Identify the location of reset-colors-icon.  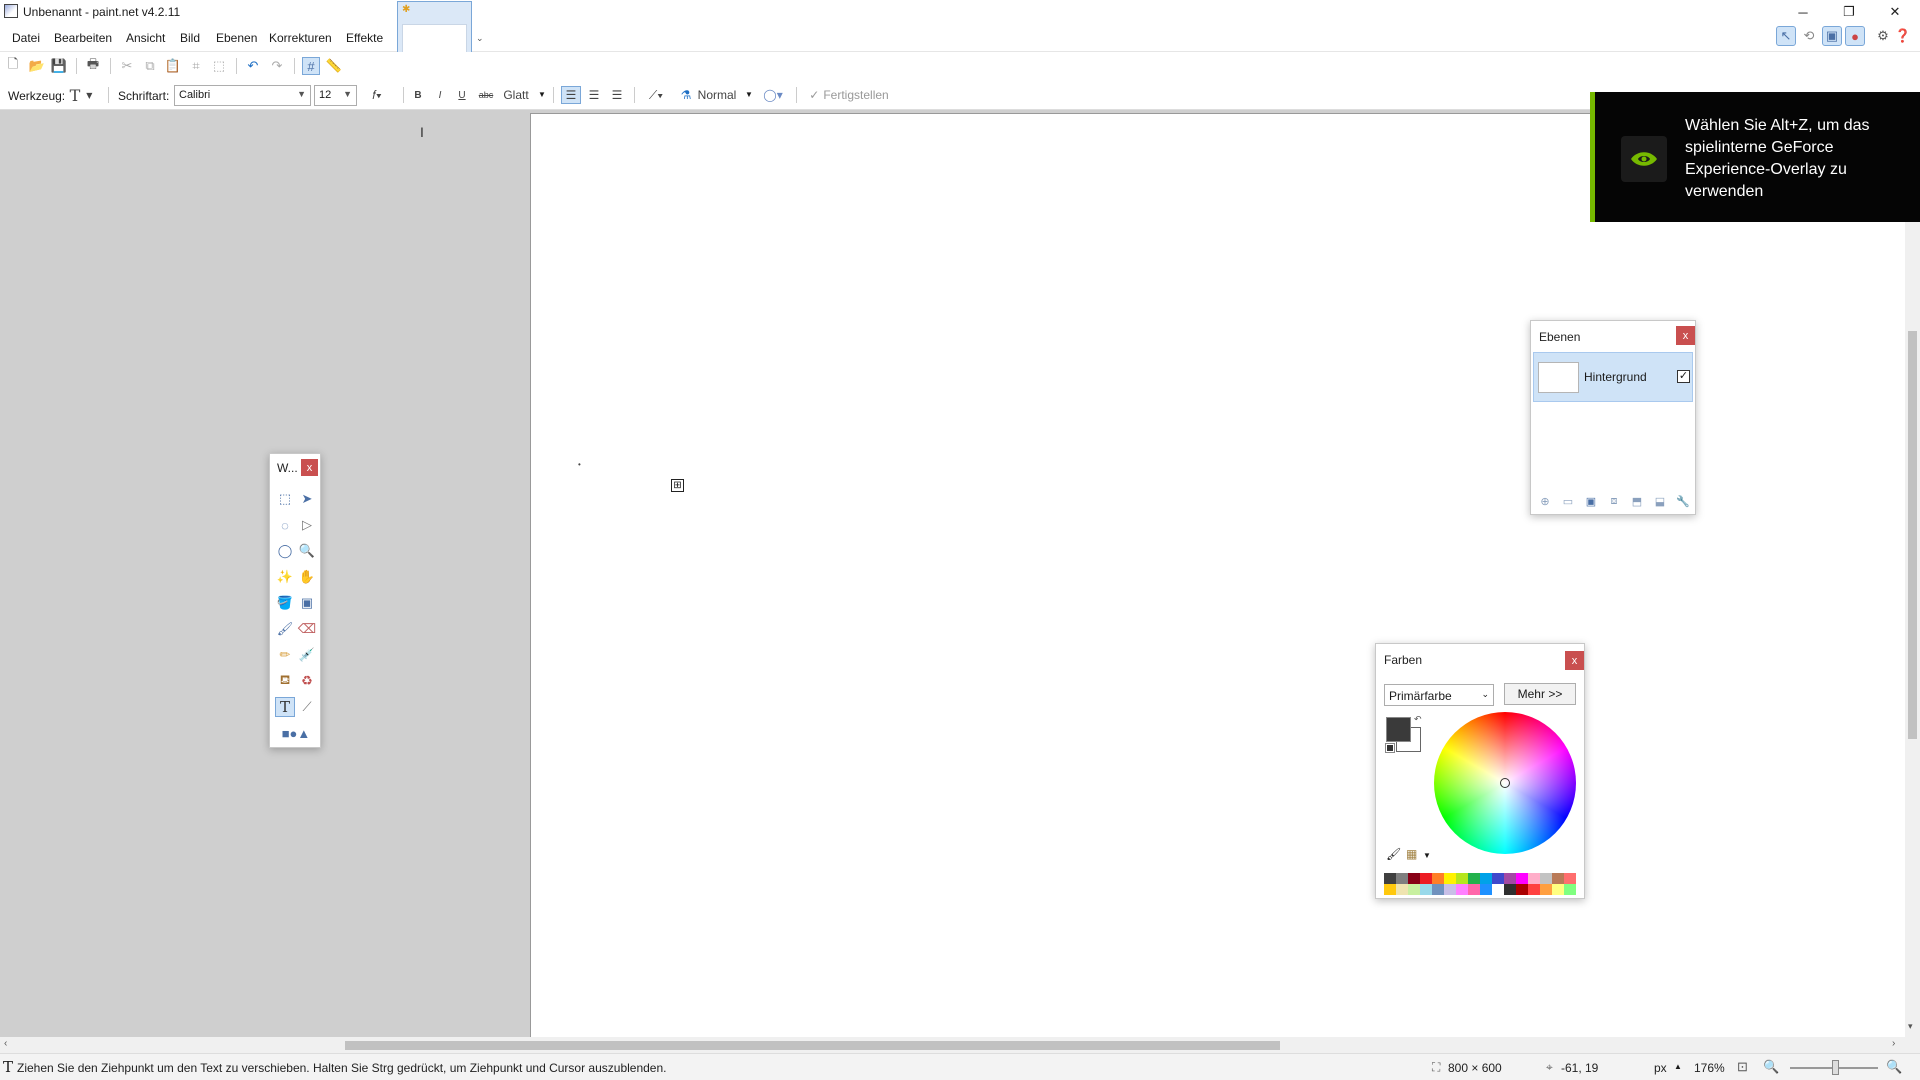
(1390, 748).